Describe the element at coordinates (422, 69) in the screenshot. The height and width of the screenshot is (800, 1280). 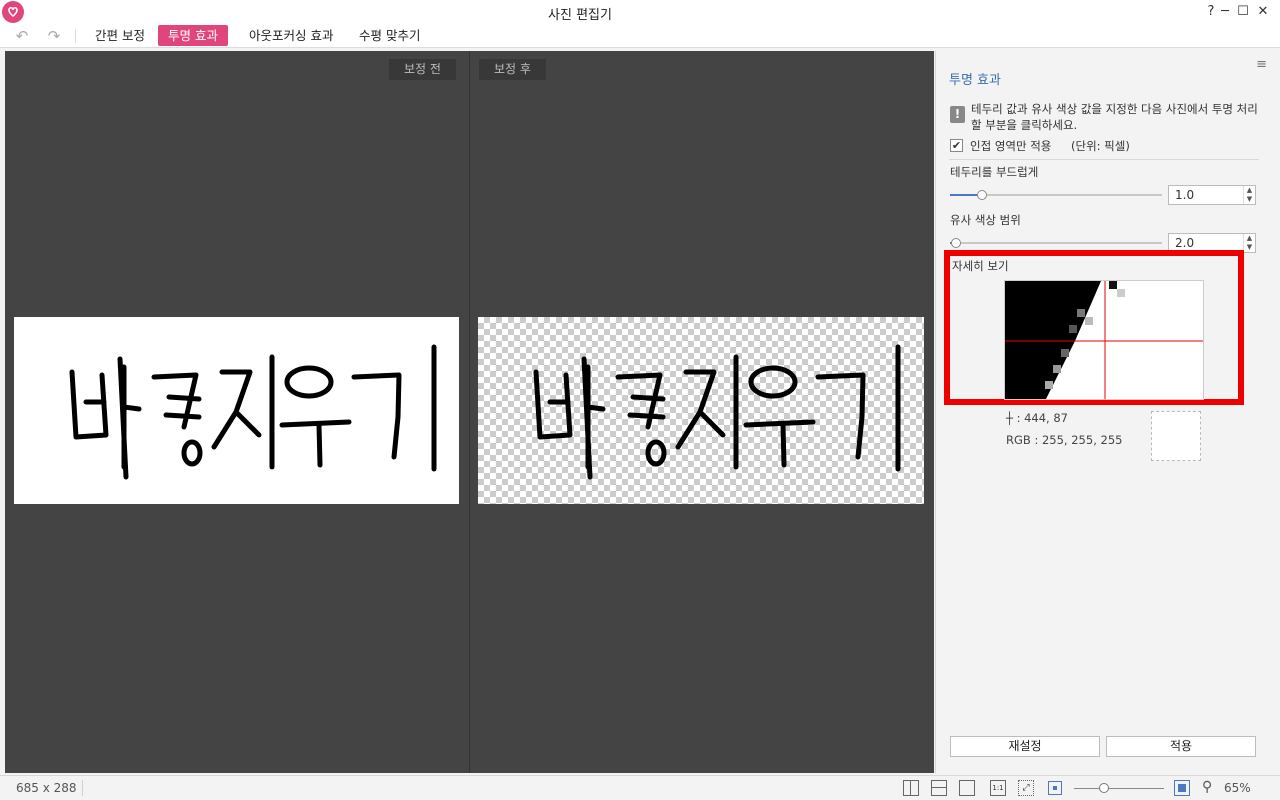
I see `before-label: 보정 전` at that location.